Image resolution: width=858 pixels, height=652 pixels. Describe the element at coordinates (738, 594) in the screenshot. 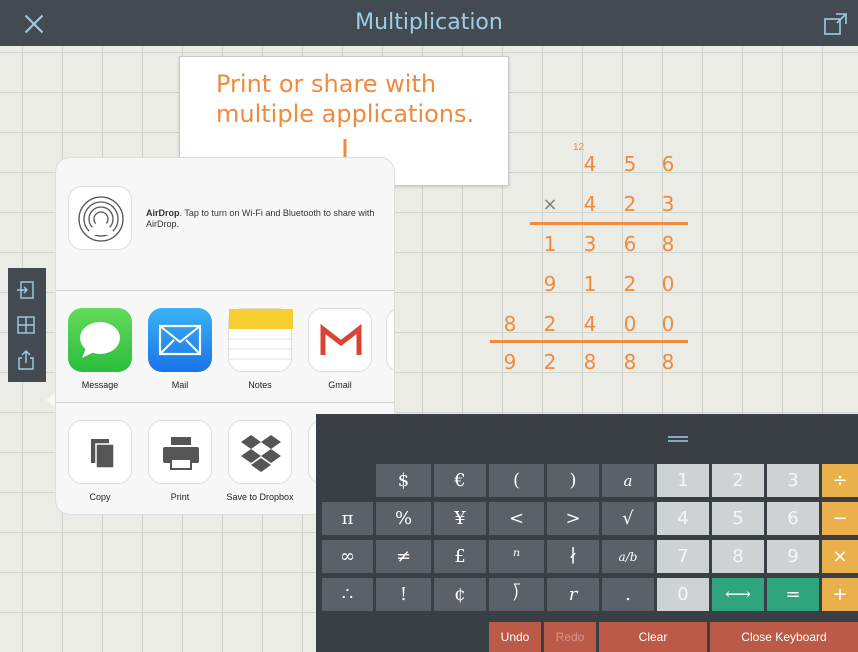

I see `key-space: ⟷` at that location.